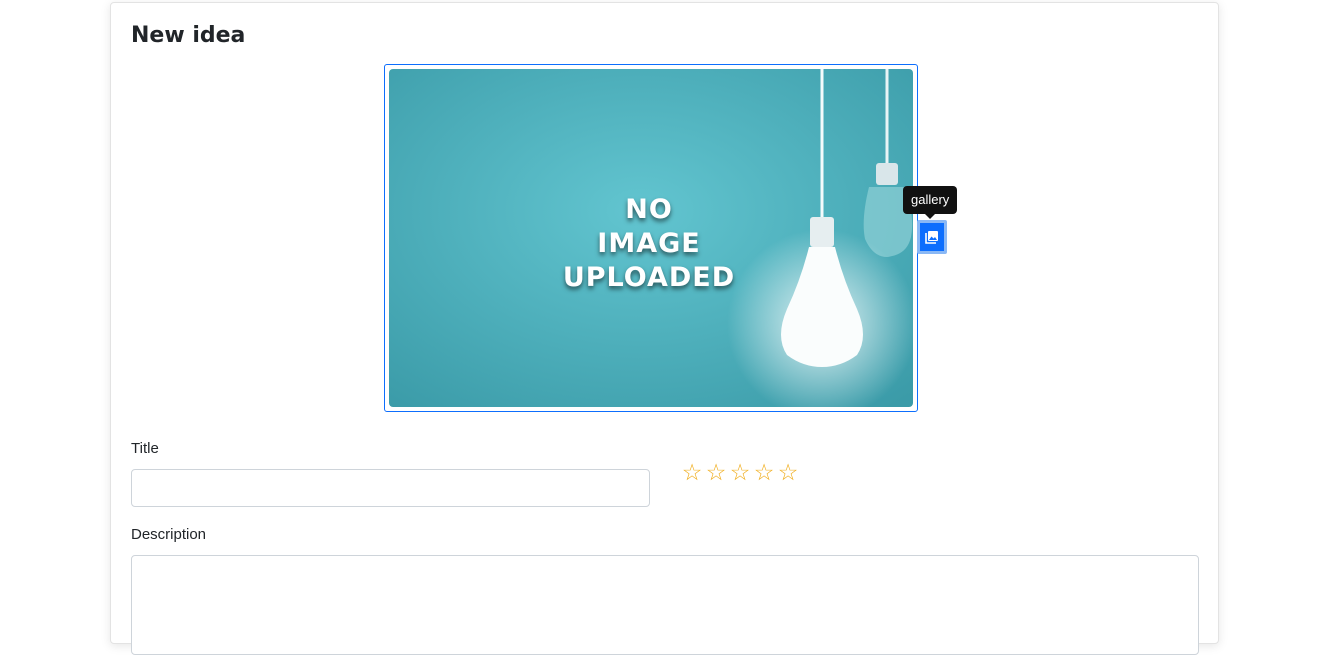 The height and width of the screenshot is (655, 1331). I want to click on star-2-icon: ☆, so click(716, 473).